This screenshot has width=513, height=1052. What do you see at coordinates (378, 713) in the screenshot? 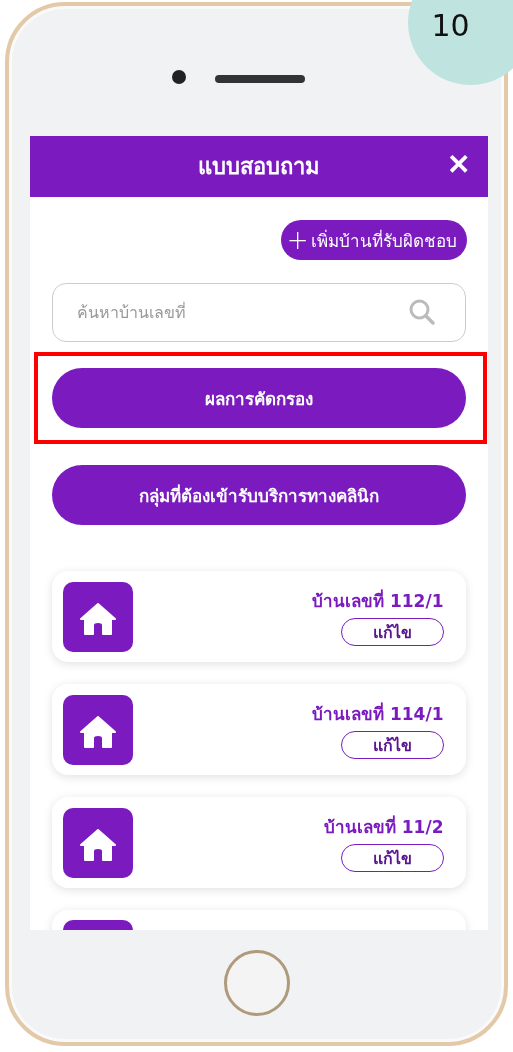
I see `house-number: บ้านเลขที่ 114/1` at bounding box center [378, 713].